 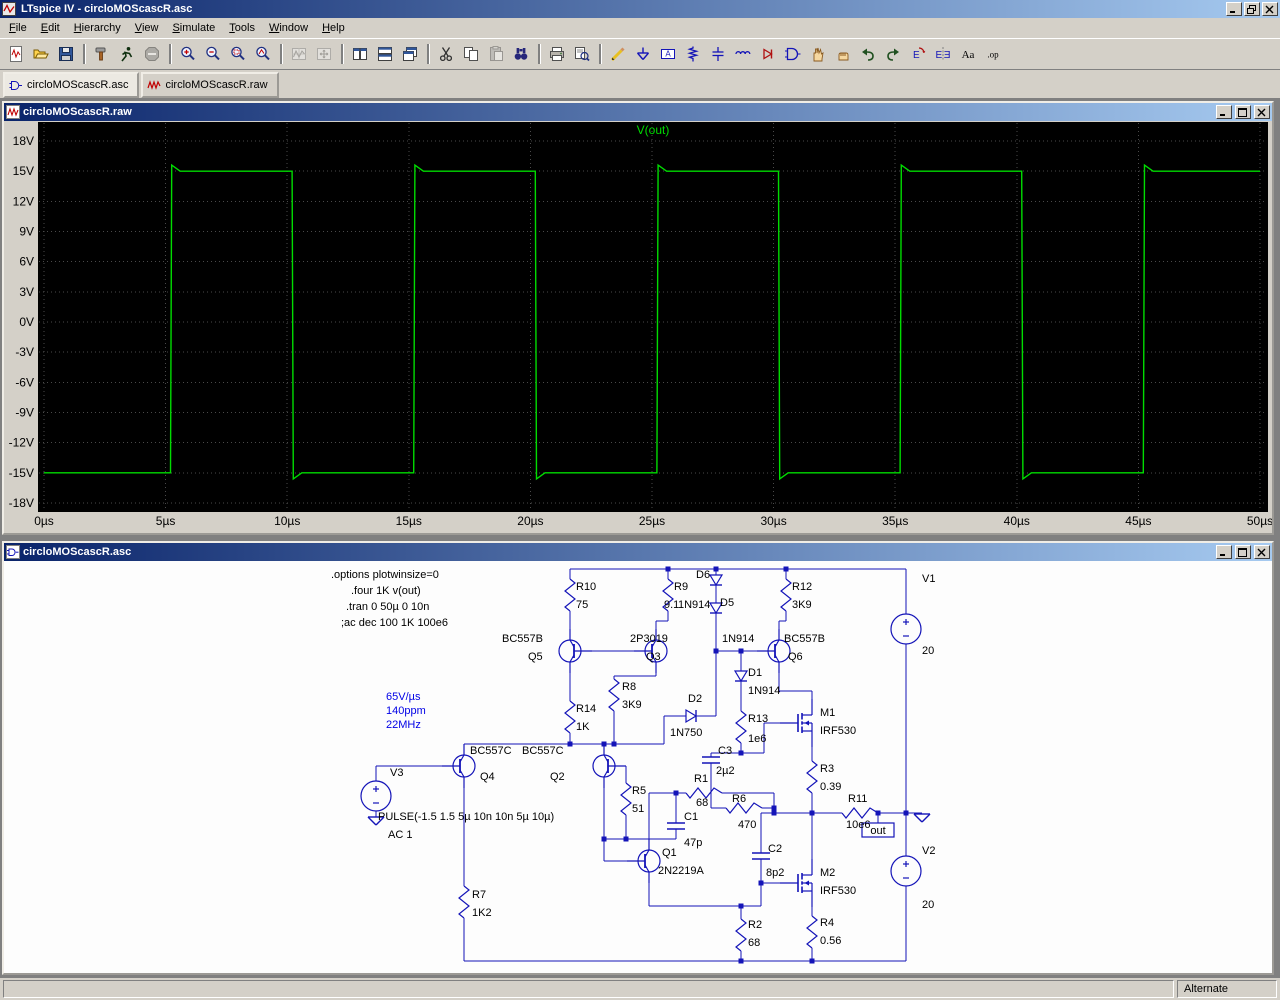 I want to click on schematic-text: D5, so click(x=727, y=603).